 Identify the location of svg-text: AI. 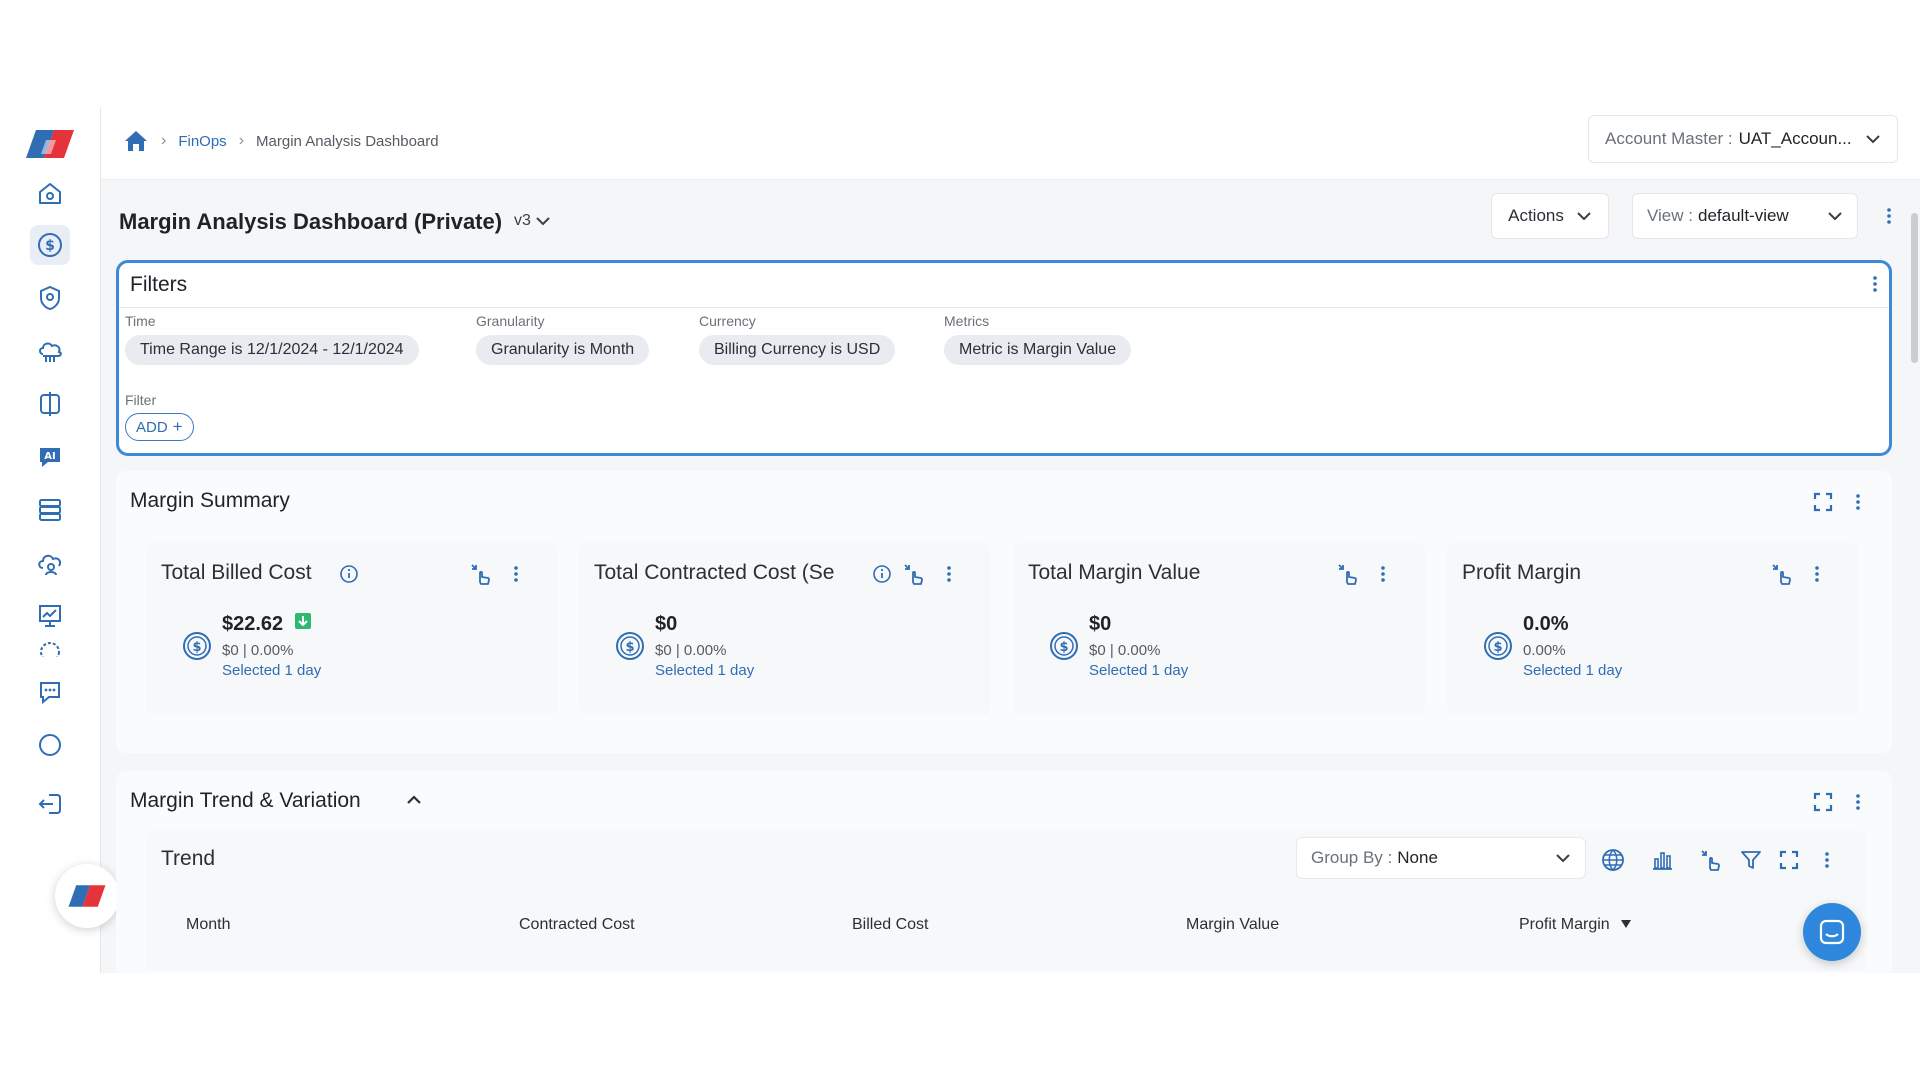
(49, 456).